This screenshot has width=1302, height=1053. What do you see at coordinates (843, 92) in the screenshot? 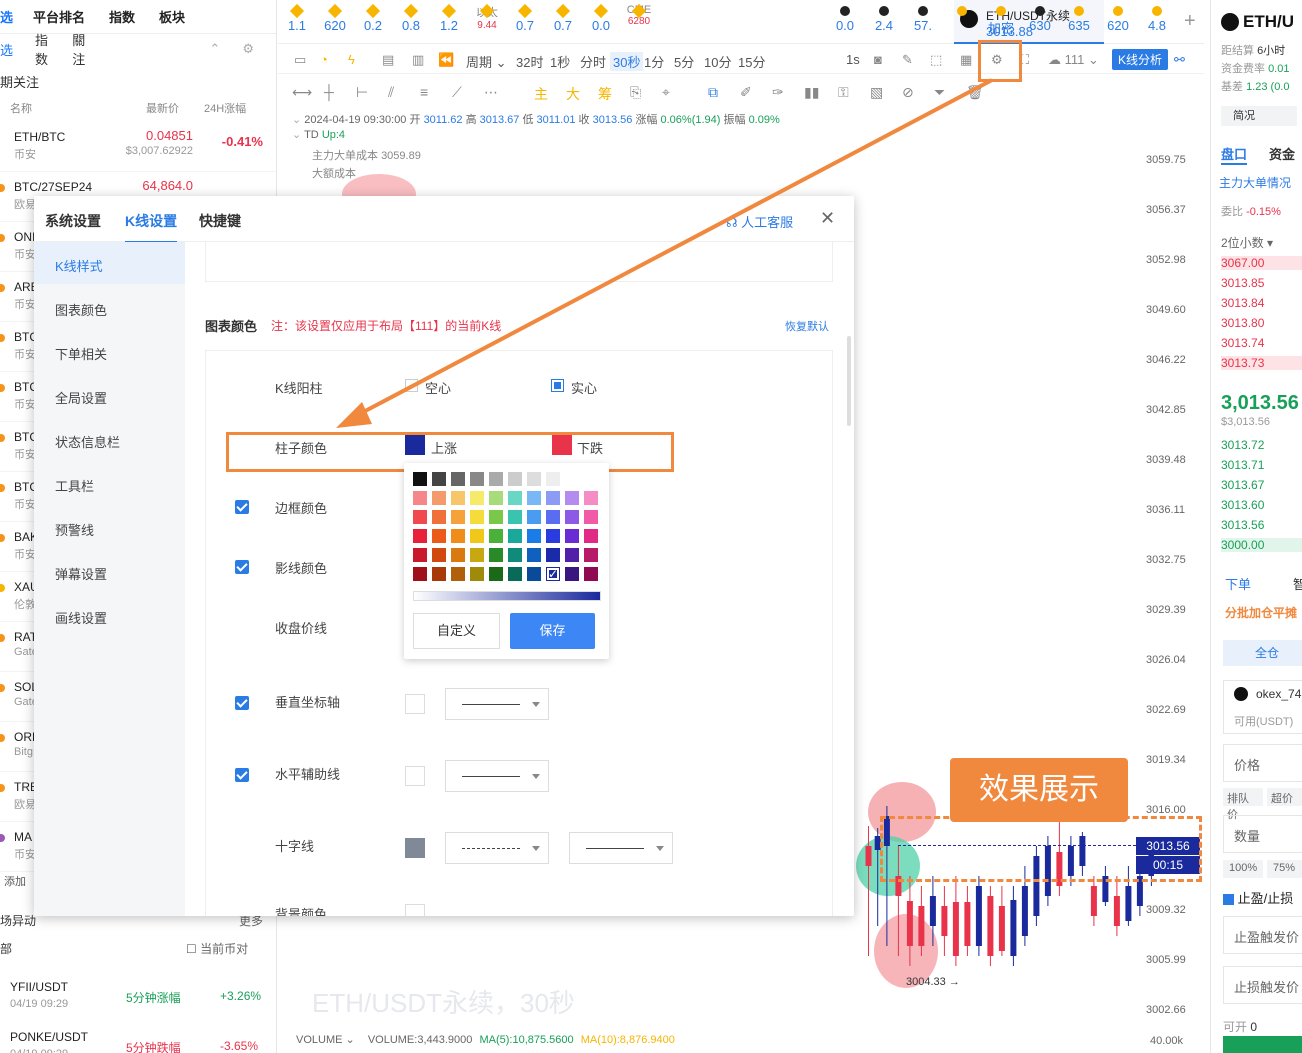
I see `lock-icon: ⚿` at bounding box center [843, 92].